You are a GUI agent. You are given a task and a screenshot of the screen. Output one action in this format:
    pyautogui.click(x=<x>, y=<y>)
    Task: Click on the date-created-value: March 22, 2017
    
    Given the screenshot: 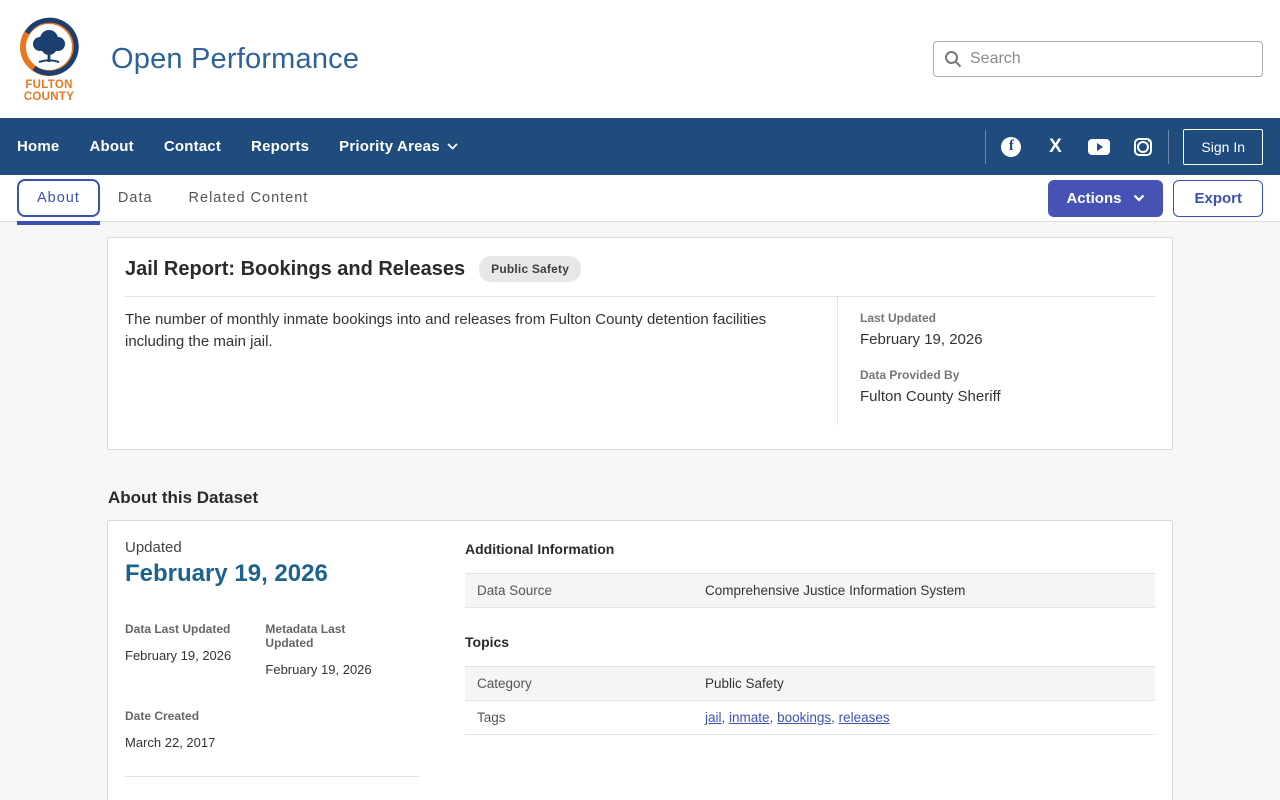 What is the action you would take?
    pyautogui.click(x=170, y=742)
    